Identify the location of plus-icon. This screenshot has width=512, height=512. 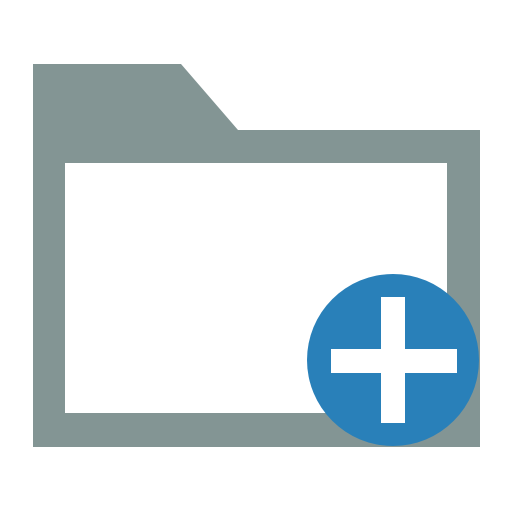
(393, 360).